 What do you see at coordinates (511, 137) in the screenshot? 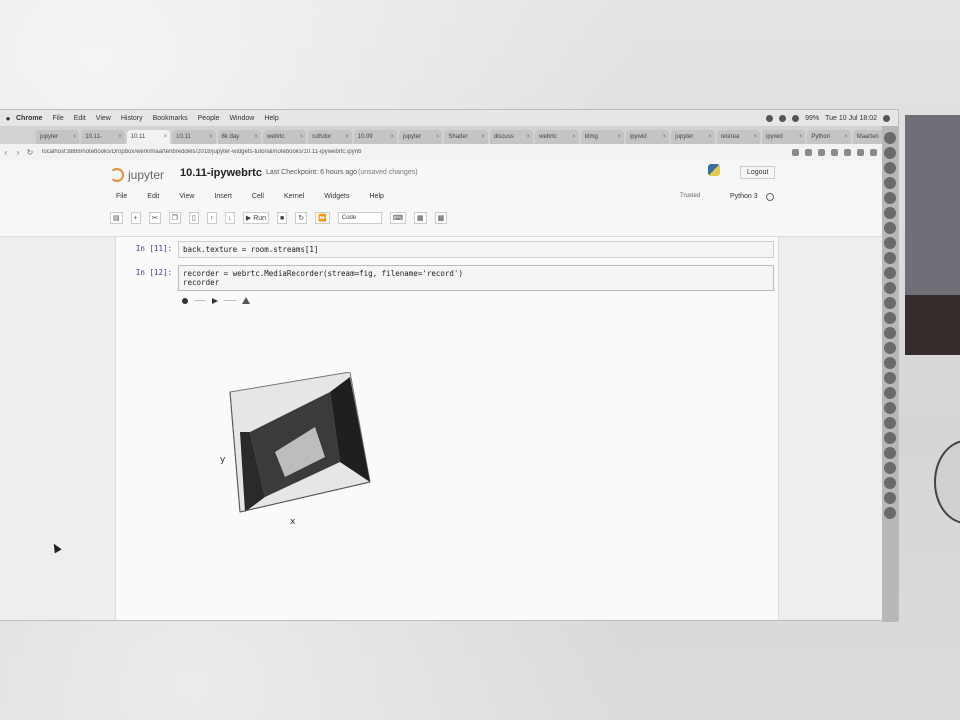
I see `browser-tab: discuss ×` at bounding box center [511, 137].